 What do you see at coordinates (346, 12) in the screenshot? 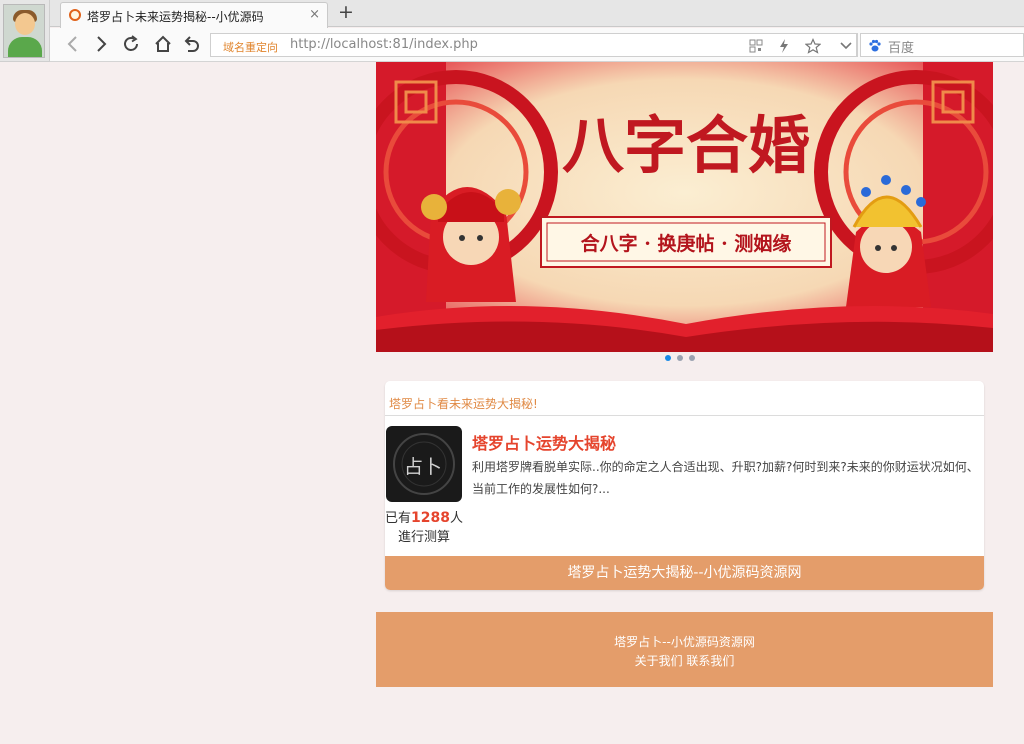
I see `new-tab-button: +` at bounding box center [346, 12].